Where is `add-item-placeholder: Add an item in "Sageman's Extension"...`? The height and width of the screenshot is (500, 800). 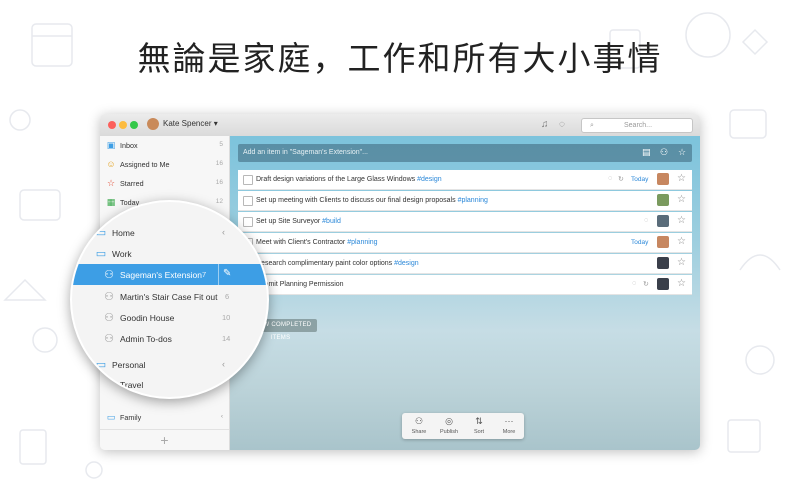
add-item-placeholder: Add an item in "Sageman's Extension"... is located at coordinates (305, 152).